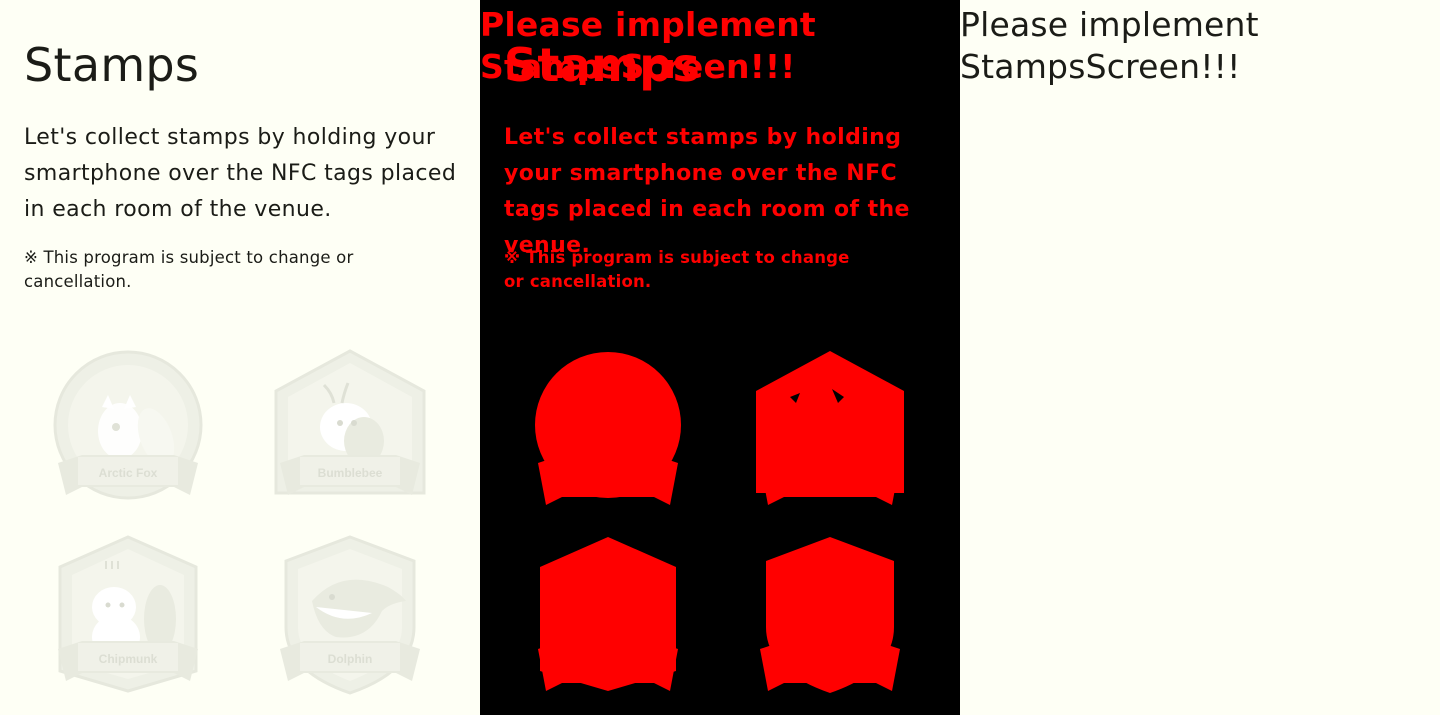 The image size is (1440, 715). What do you see at coordinates (128, 659) in the screenshot?
I see `stamp-label-chipmunk: Chipmunk` at bounding box center [128, 659].